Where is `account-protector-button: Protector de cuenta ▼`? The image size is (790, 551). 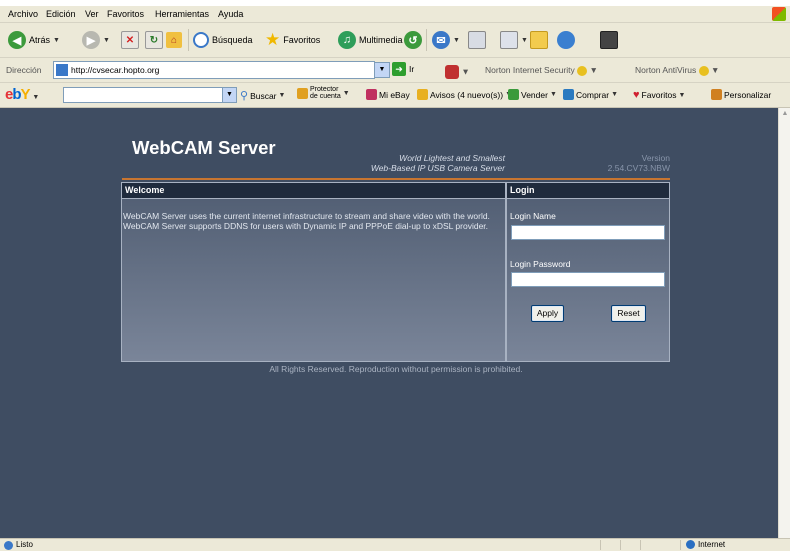
account-protector-button: Protector de cuenta ▼ is located at coordinates (323, 93).